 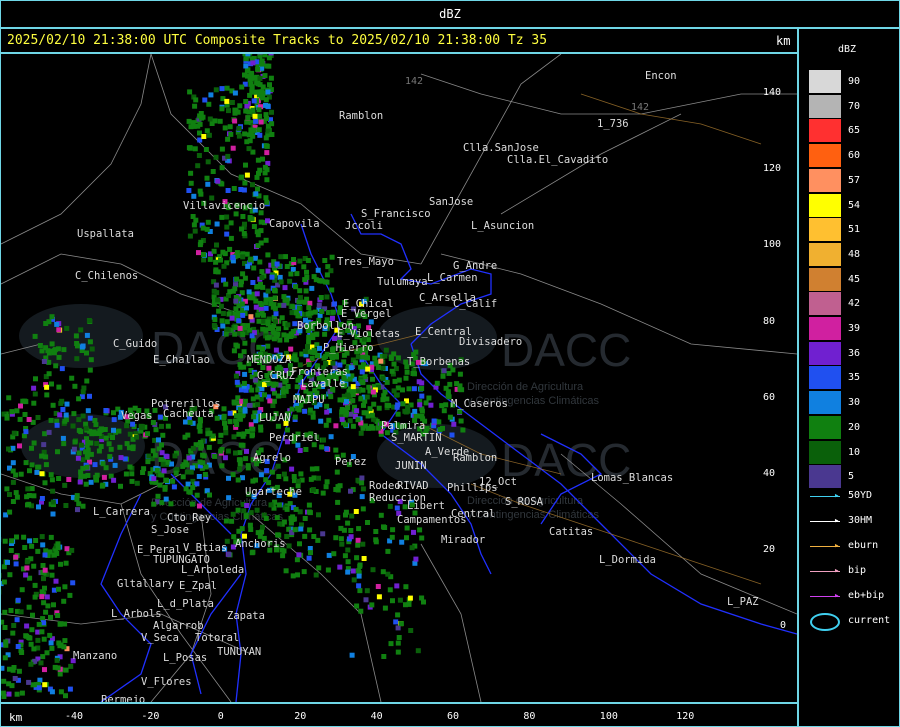 What do you see at coordinates (170, 530) in the screenshot?
I see `place-label: S_Jose` at bounding box center [170, 530].